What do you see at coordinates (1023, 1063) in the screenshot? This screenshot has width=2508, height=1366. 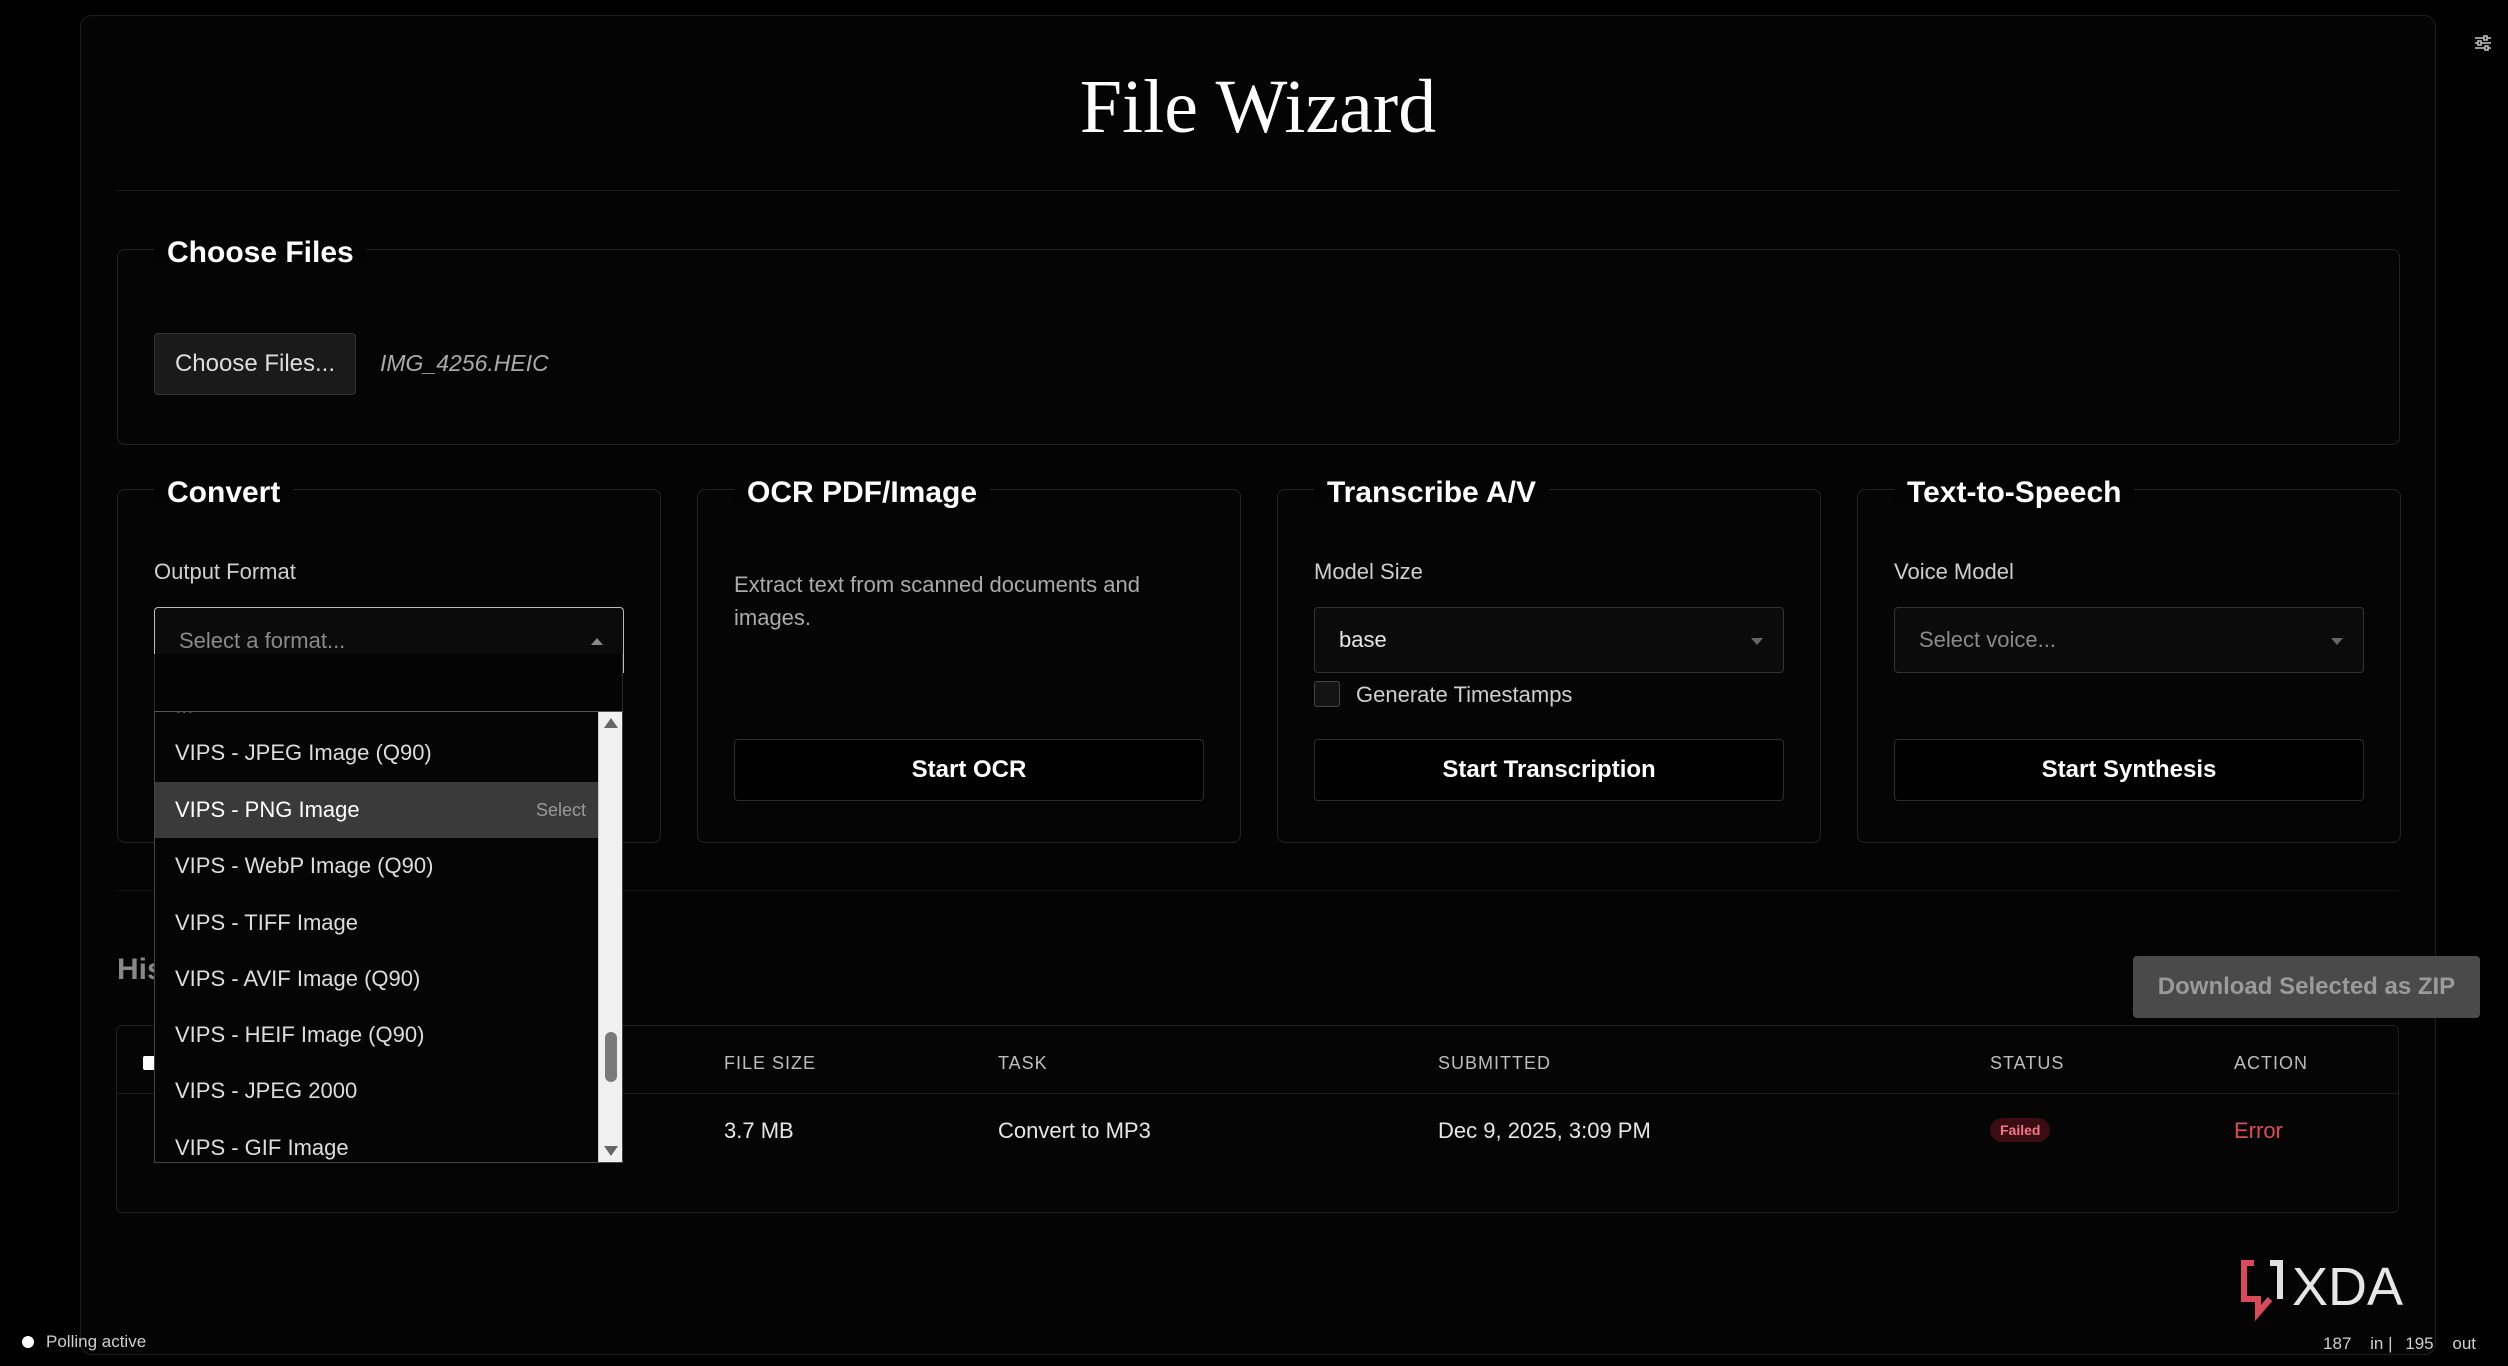 I see `col-task: TASK` at bounding box center [1023, 1063].